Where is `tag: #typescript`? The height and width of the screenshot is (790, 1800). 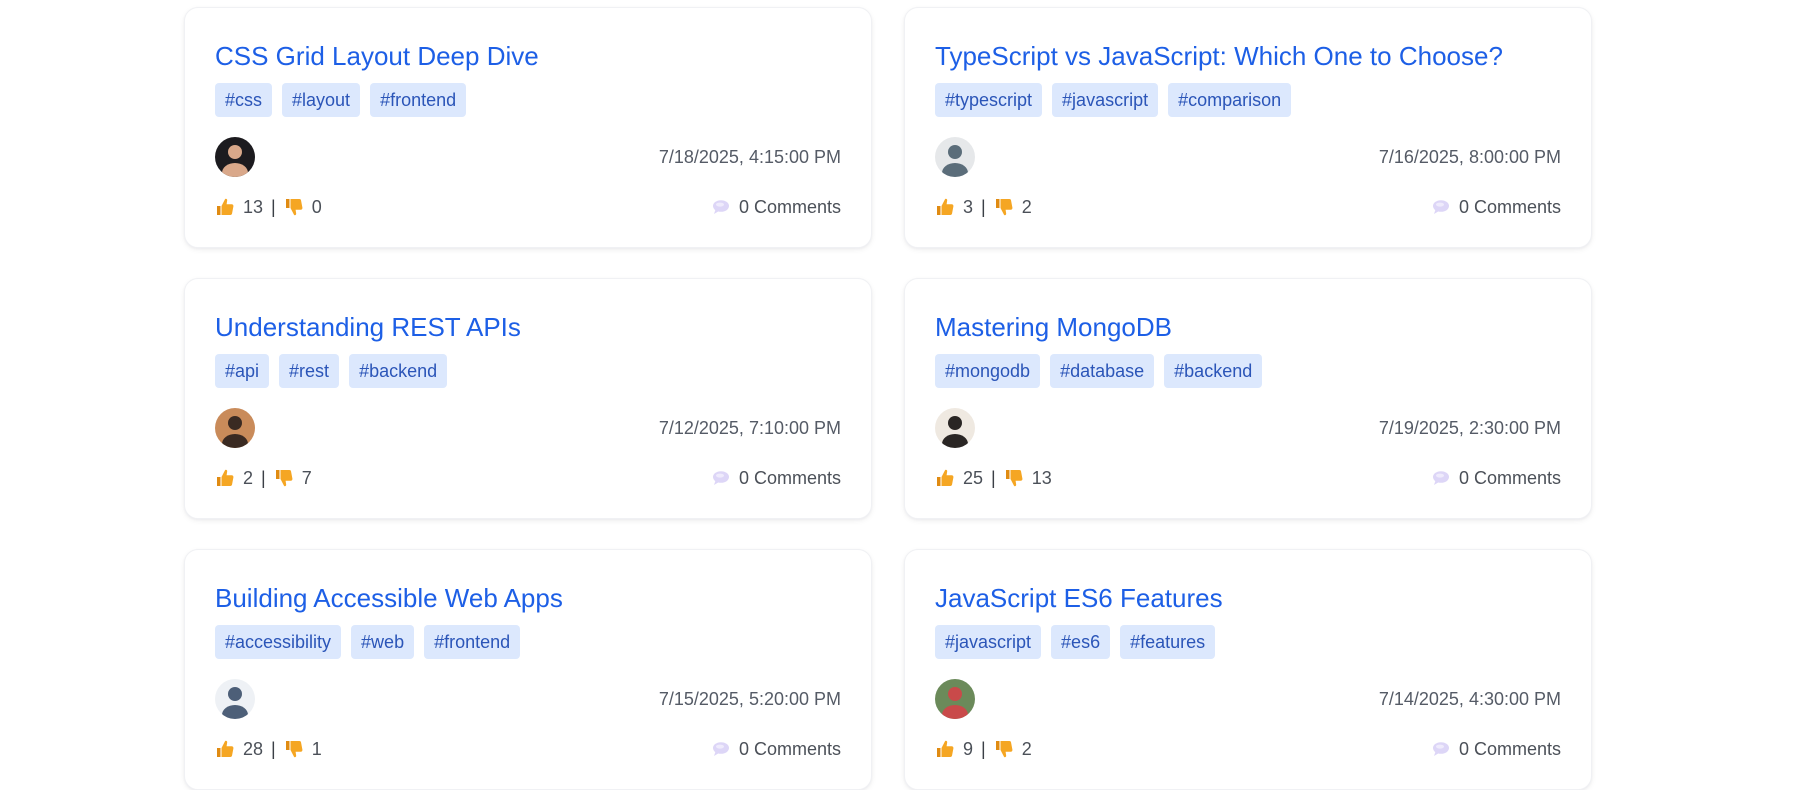 tag: #typescript is located at coordinates (989, 100).